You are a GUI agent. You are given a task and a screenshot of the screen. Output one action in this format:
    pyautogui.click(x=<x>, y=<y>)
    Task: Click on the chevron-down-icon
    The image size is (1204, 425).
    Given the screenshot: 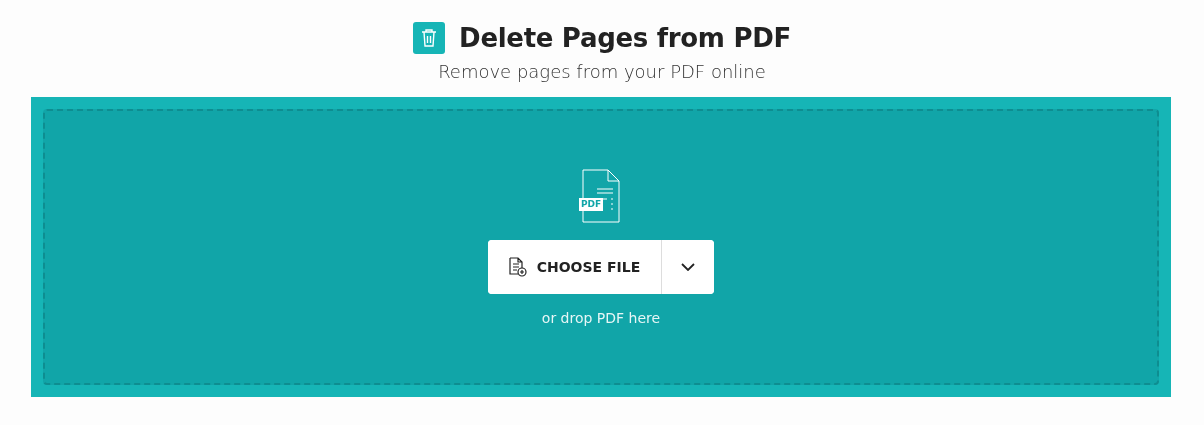 What is the action you would take?
    pyautogui.click(x=688, y=267)
    